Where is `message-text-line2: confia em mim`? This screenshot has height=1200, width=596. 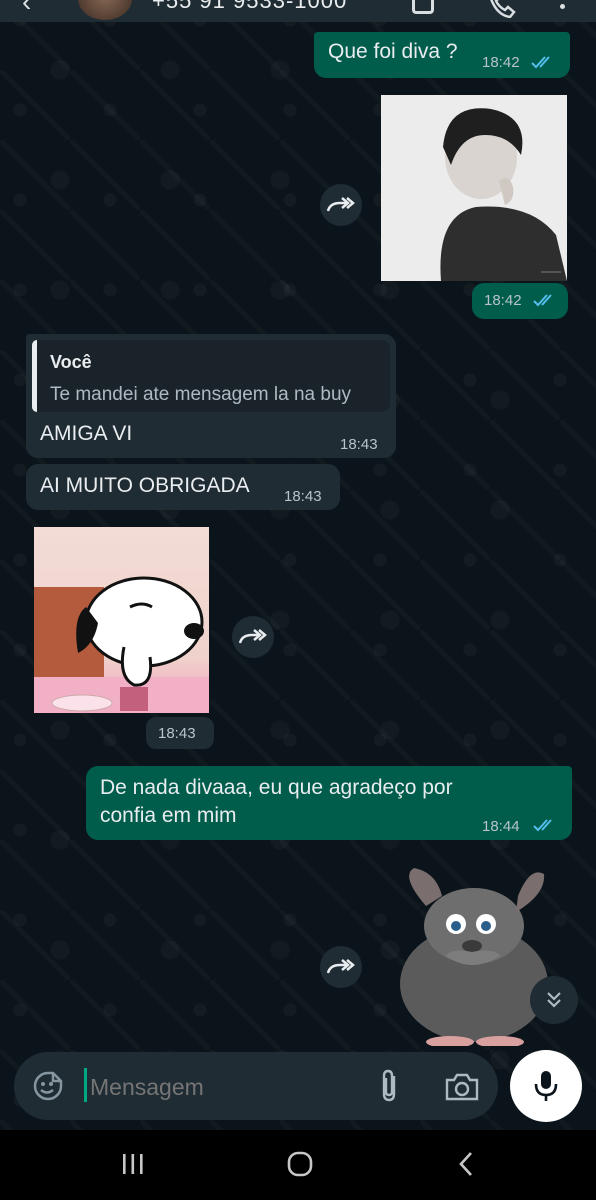 message-text-line2: confia em mim is located at coordinates (168, 815).